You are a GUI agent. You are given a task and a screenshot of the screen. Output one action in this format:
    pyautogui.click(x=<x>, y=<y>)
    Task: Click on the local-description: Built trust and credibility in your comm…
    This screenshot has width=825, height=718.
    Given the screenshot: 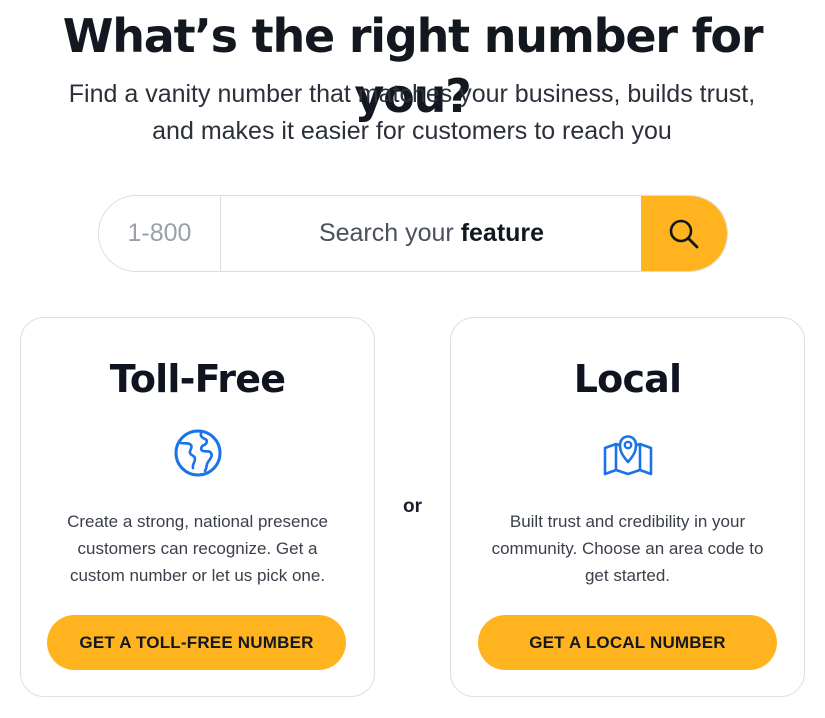 What is the action you would take?
    pyautogui.click(x=627, y=548)
    